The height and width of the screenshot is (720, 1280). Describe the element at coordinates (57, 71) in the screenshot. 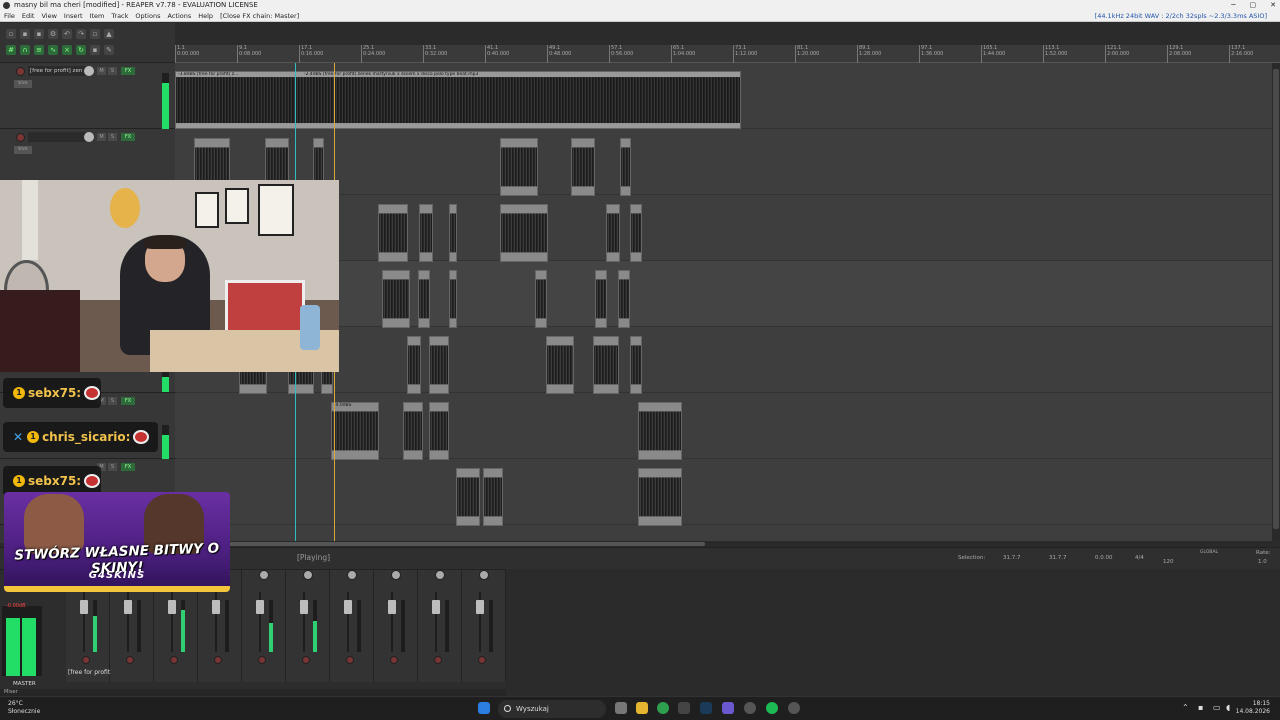

I see `track-name-field: [free for profit] zen` at that location.